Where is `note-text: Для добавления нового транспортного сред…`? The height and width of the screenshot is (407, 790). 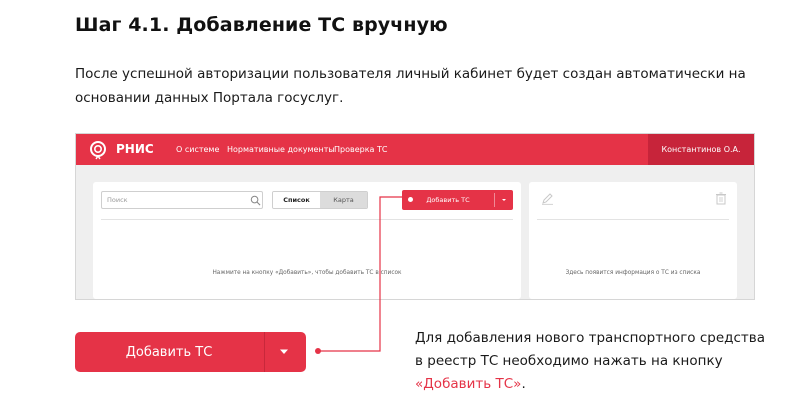
note-text: Для добавления нового транспортного сред… is located at coordinates (590, 349).